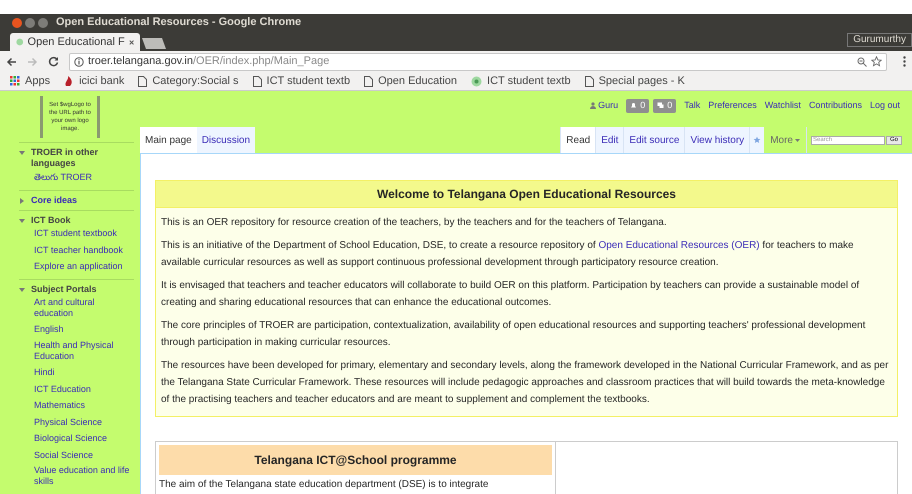 This screenshot has height=494, width=912. What do you see at coordinates (879, 40) in the screenshot?
I see `profile-name: Gurumurthy` at bounding box center [879, 40].